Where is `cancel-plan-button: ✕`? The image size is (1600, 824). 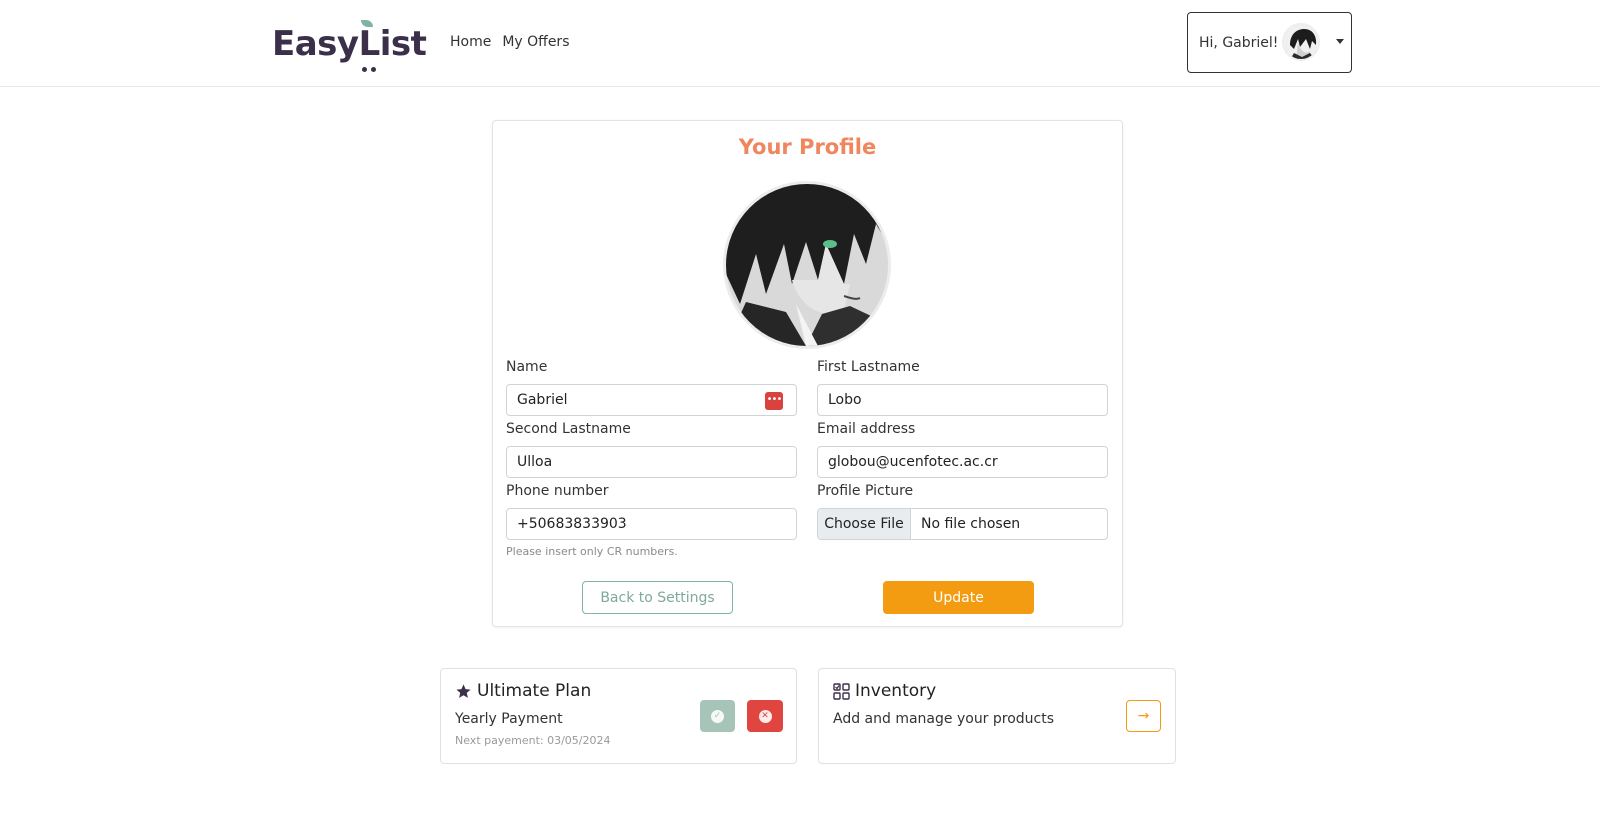
cancel-plan-button: ✕ is located at coordinates (765, 716).